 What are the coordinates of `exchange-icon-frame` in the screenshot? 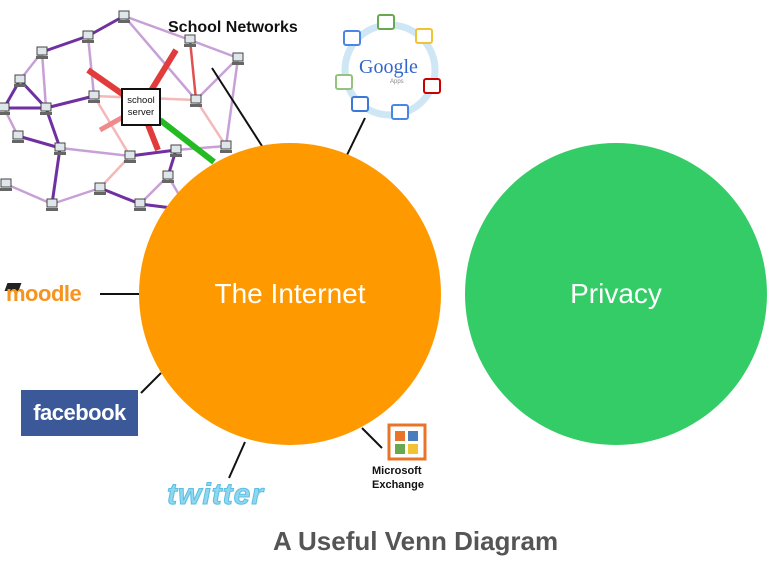 It's located at (407, 442).